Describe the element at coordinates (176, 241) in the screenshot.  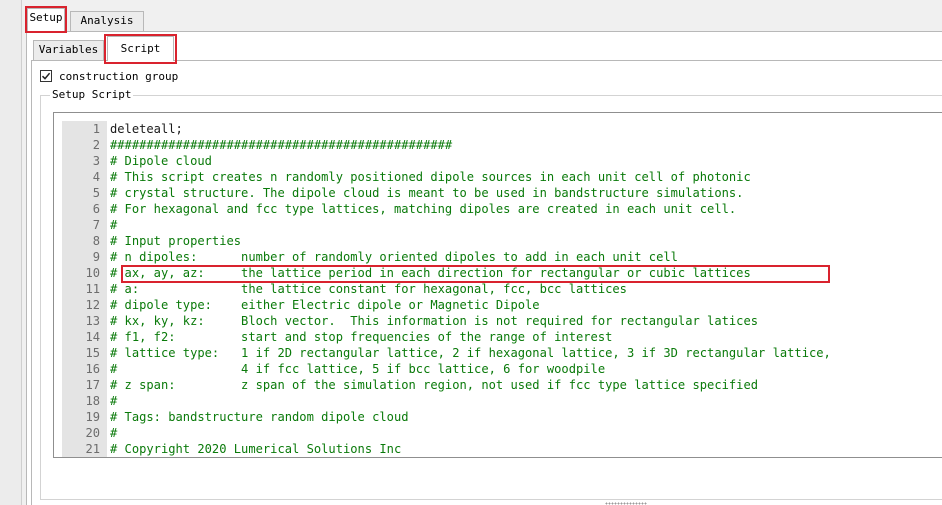
I see `code-text: # Input properties` at that location.